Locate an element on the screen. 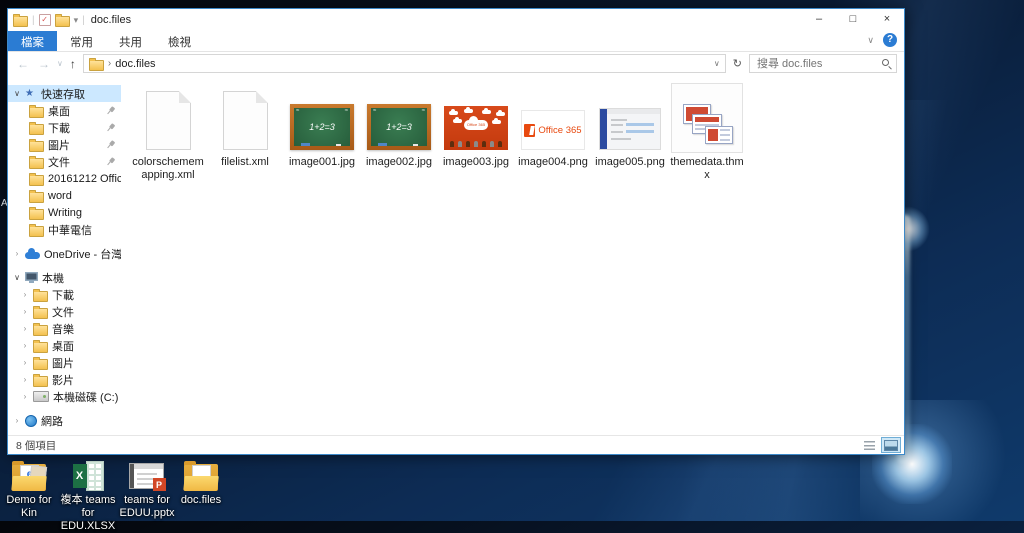  file-tile-image002: 1+2=3 image002.jpg is located at coordinates (399, 126).